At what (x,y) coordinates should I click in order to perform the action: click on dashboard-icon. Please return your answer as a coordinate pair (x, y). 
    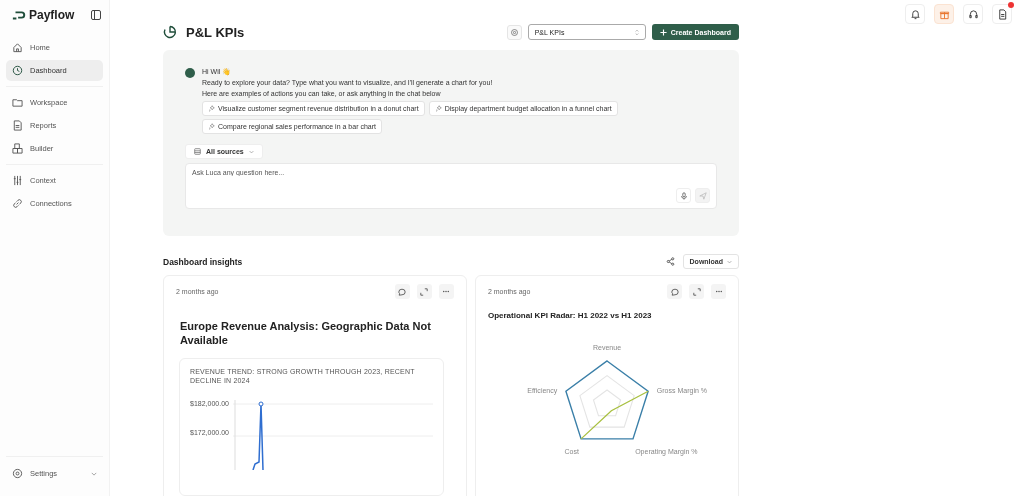
    Looking at the image, I should click on (170, 32).